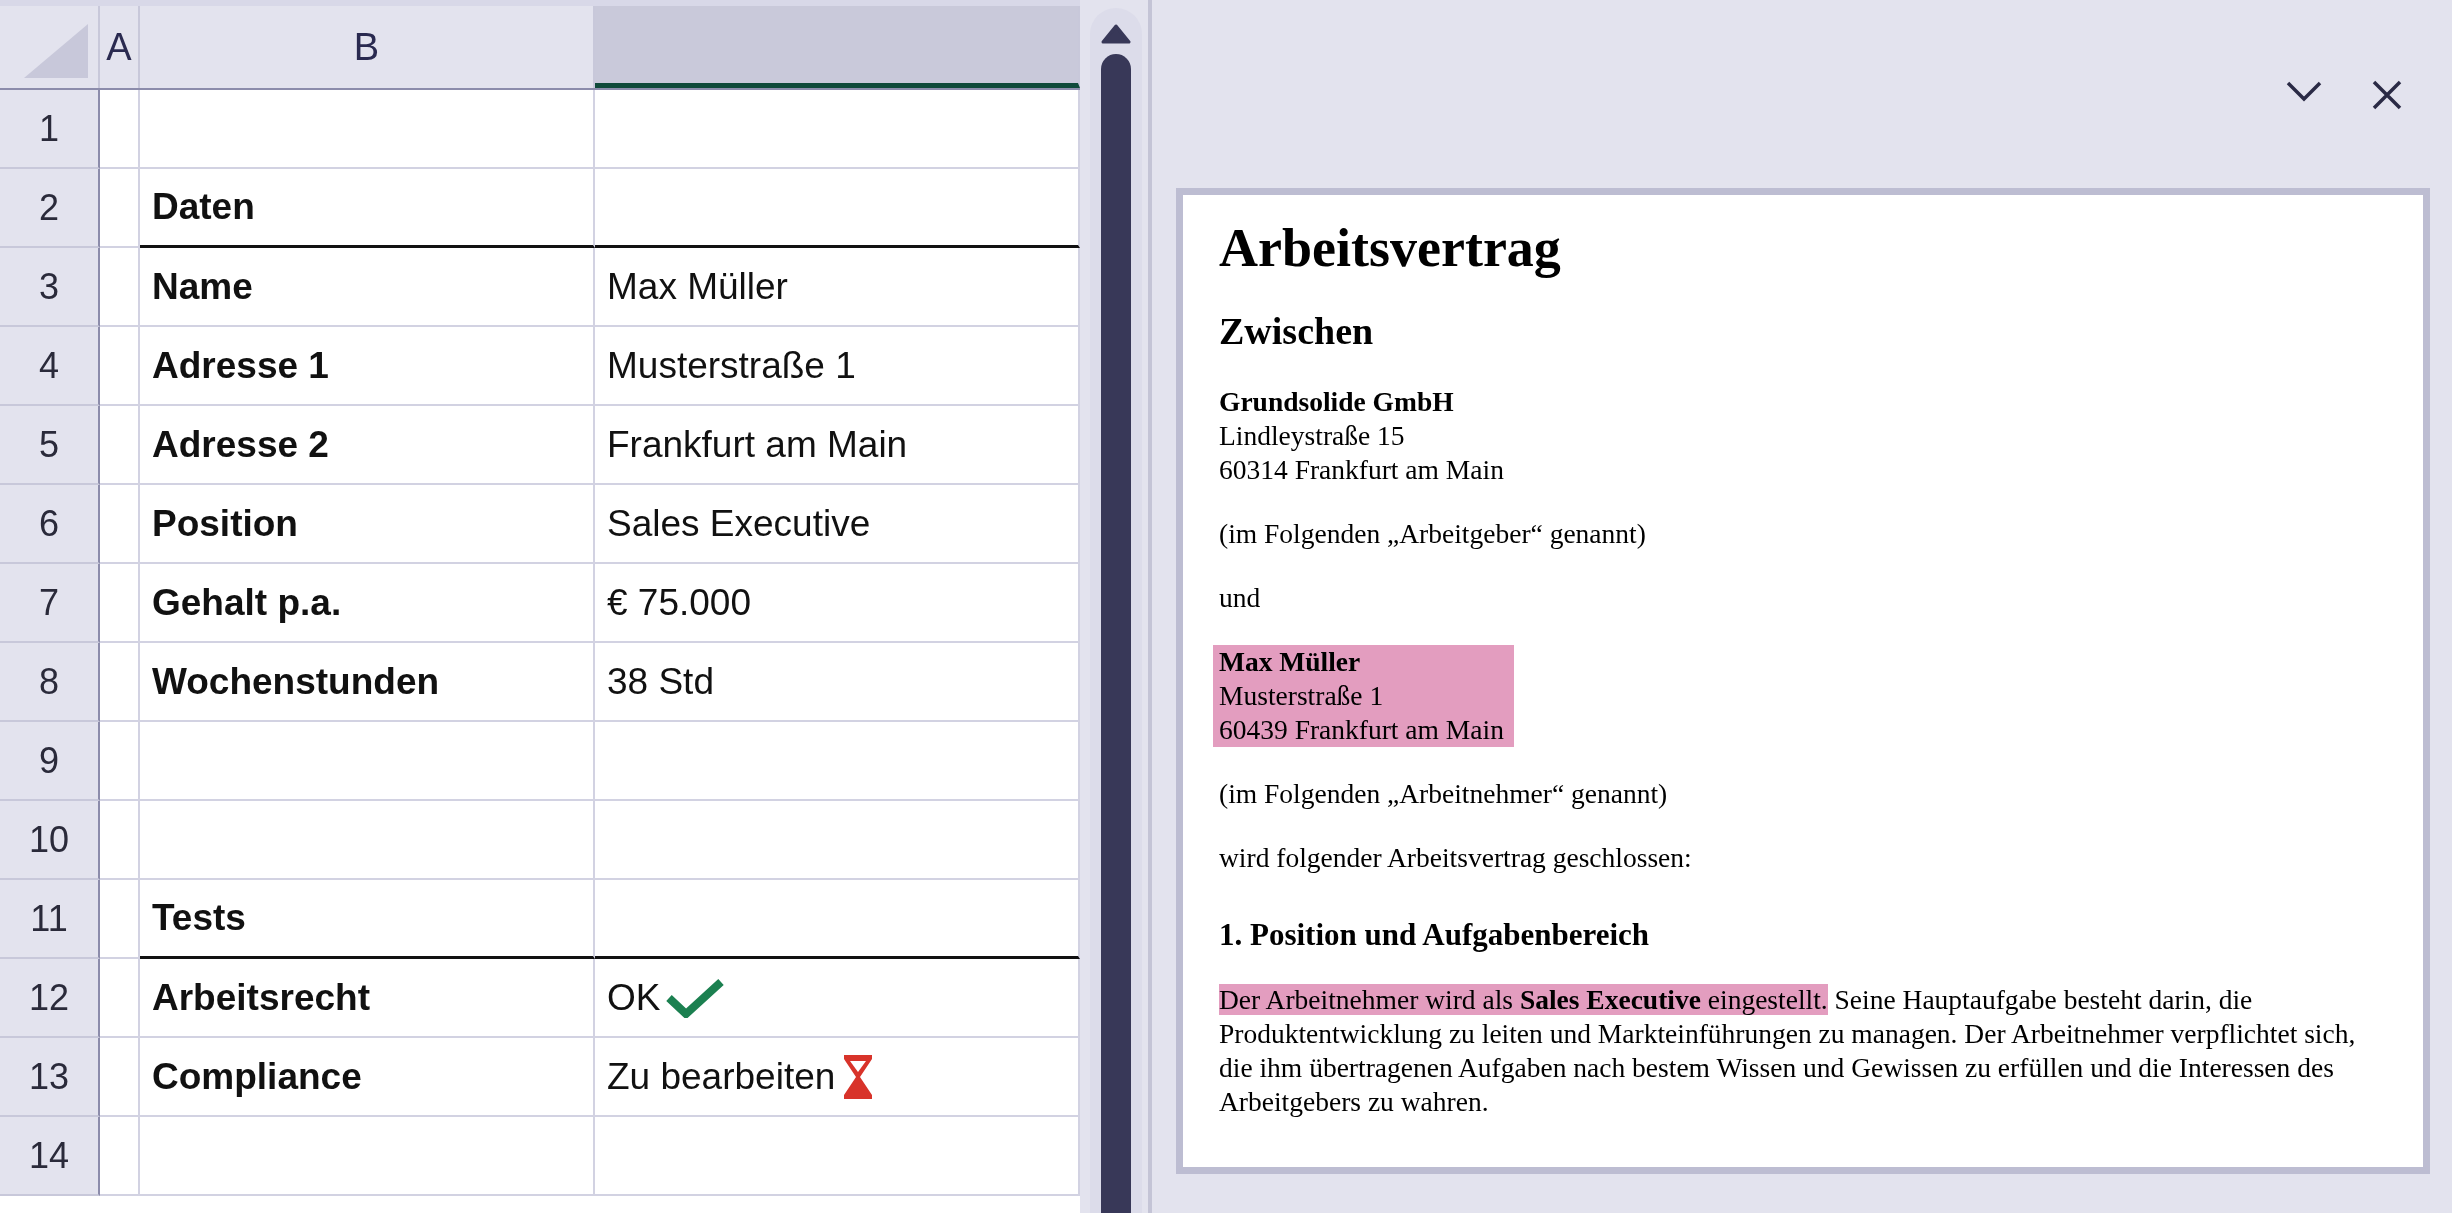 Image resolution: width=2452 pixels, height=1213 pixels. Describe the element at coordinates (1240, 598) in the screenshot. I see `paragraph: und` at that location.